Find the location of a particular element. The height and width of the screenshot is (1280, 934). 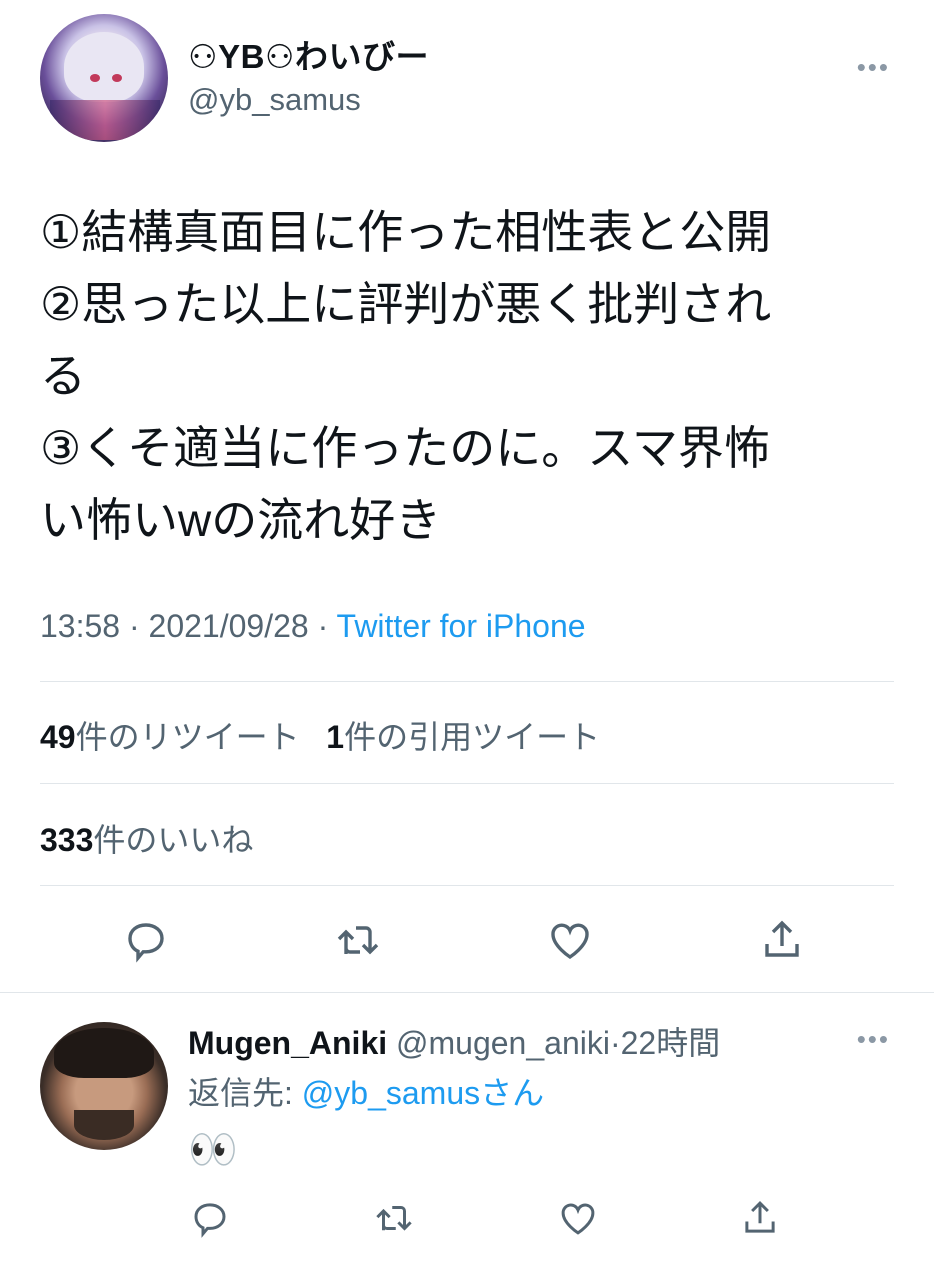

author-avatar is located at coordinates (104, 78).